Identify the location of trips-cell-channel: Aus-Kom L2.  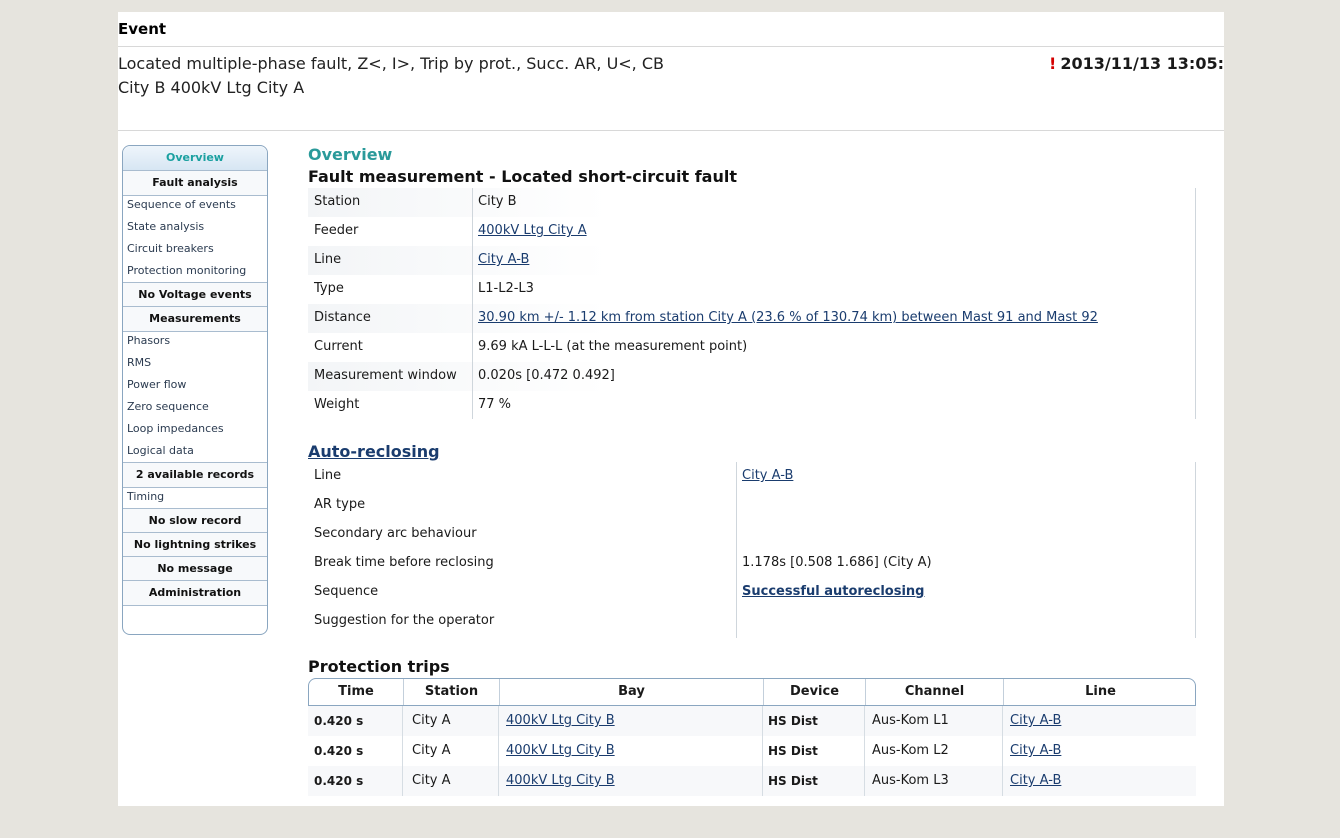
(910, 750).